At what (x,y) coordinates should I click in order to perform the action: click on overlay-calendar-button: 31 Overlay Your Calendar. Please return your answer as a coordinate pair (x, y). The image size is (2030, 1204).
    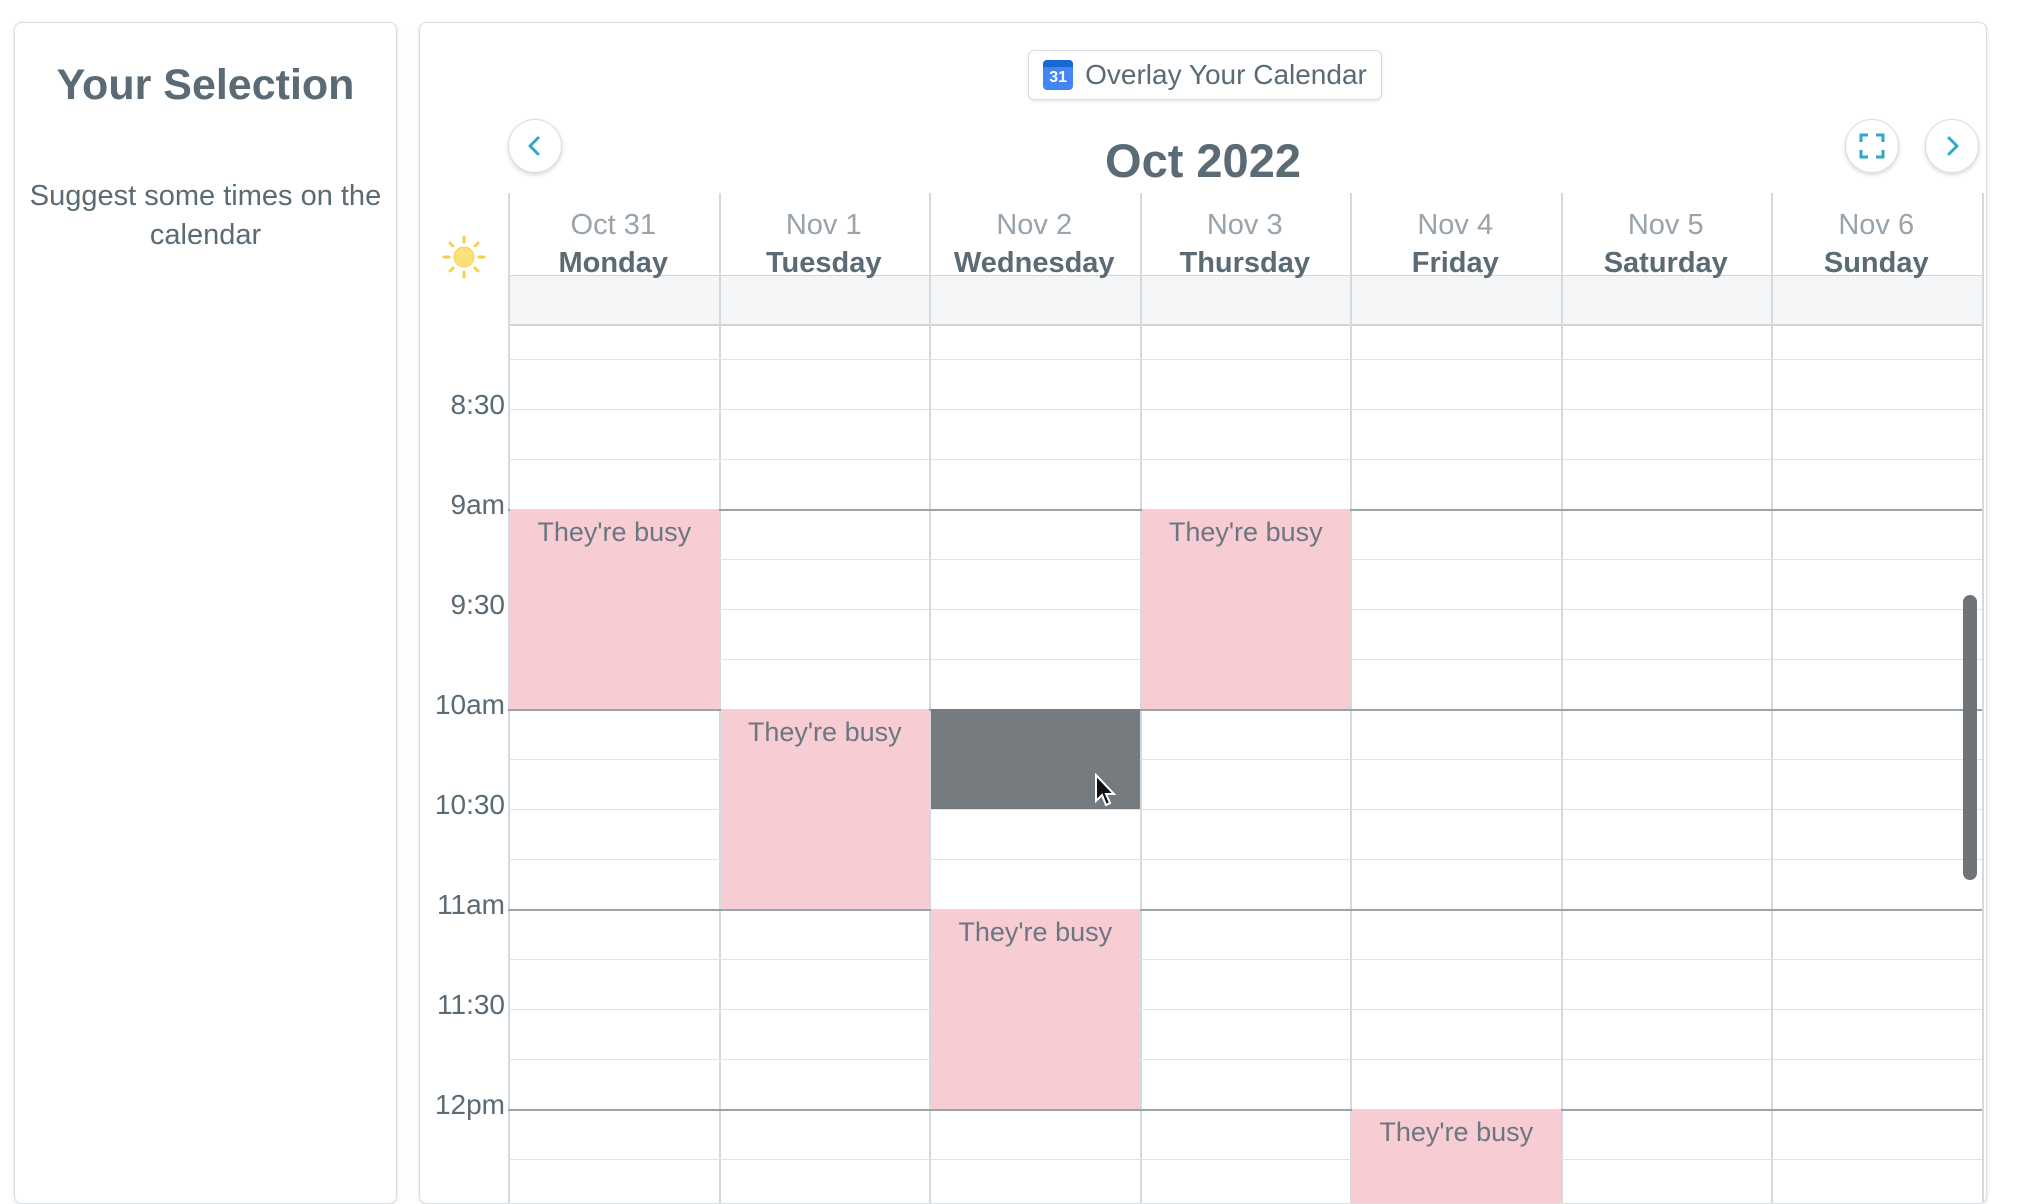
    Looking at the image, I should click on (1205, 75).